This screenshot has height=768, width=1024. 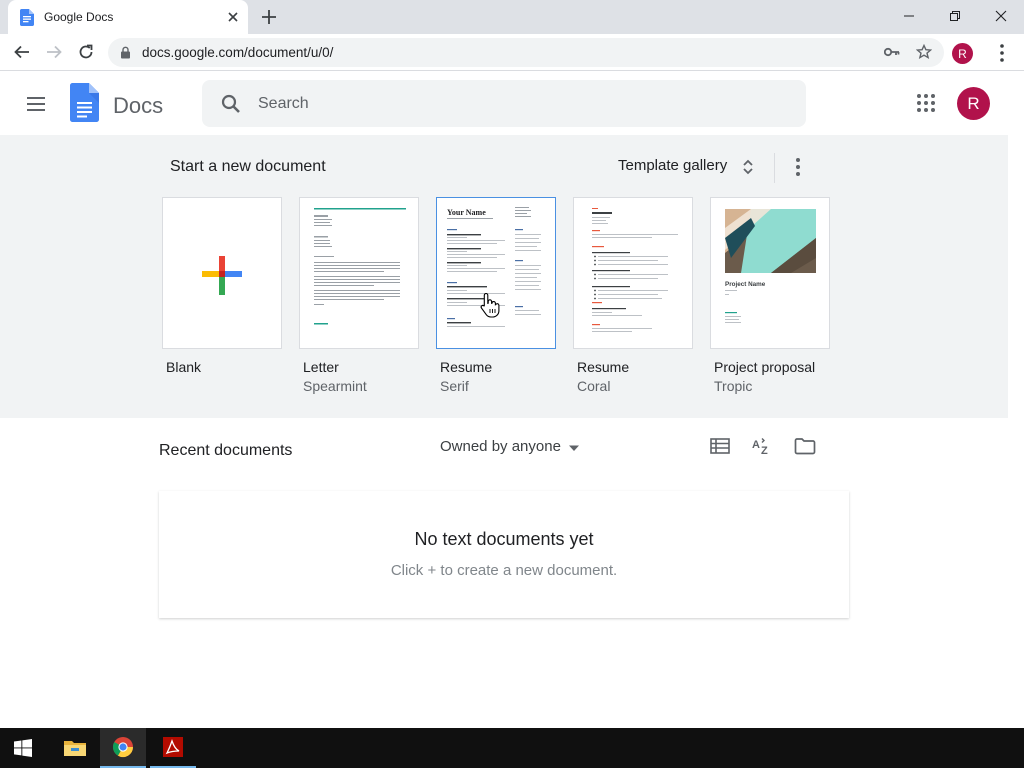 I want to click on divider, so click(x=774, y=168).